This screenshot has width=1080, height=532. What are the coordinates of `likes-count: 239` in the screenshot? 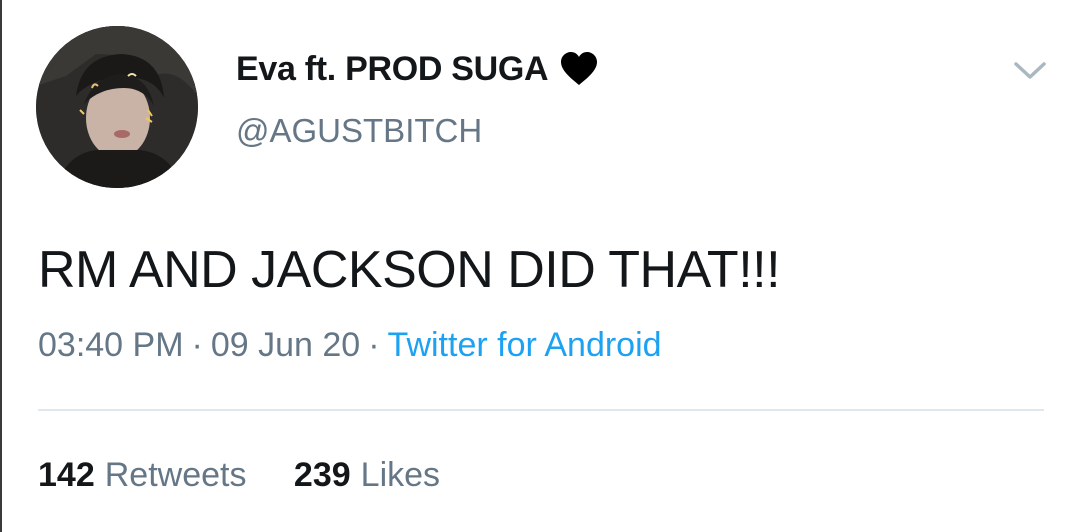 It's located at (322, 475).